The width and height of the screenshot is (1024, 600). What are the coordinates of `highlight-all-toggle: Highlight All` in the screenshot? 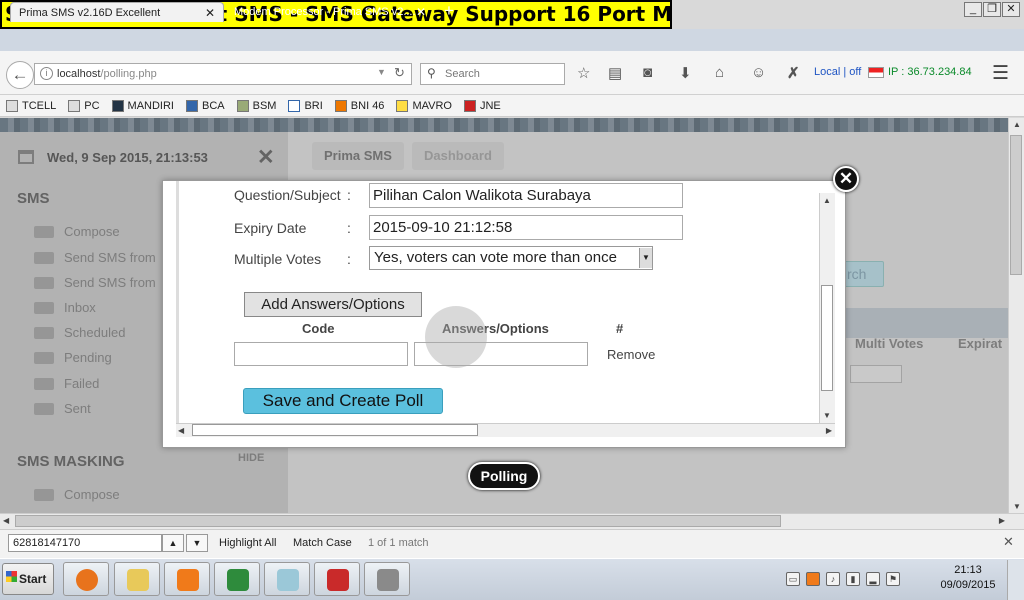 It's located at (247, 543).